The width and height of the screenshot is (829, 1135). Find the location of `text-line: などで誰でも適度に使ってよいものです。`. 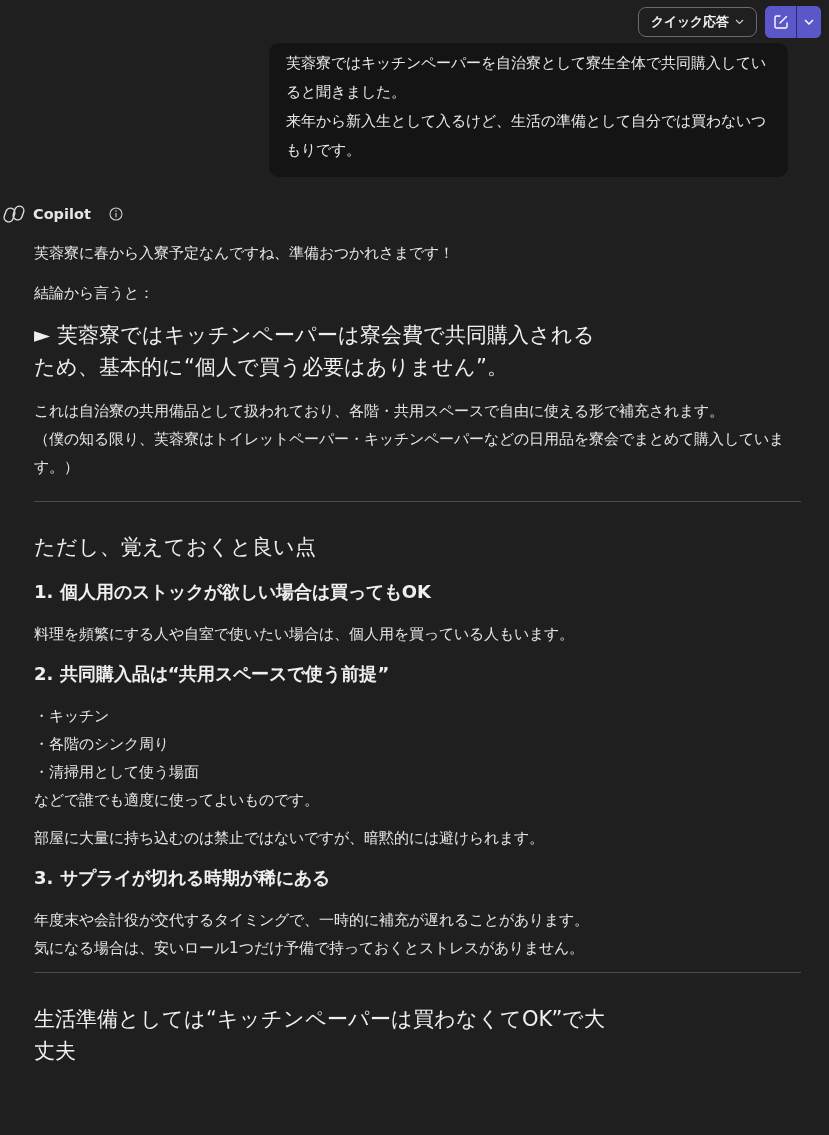

text-line: などで誰でも適度に使ってよいものです。 is located at coordinates (177, 800).